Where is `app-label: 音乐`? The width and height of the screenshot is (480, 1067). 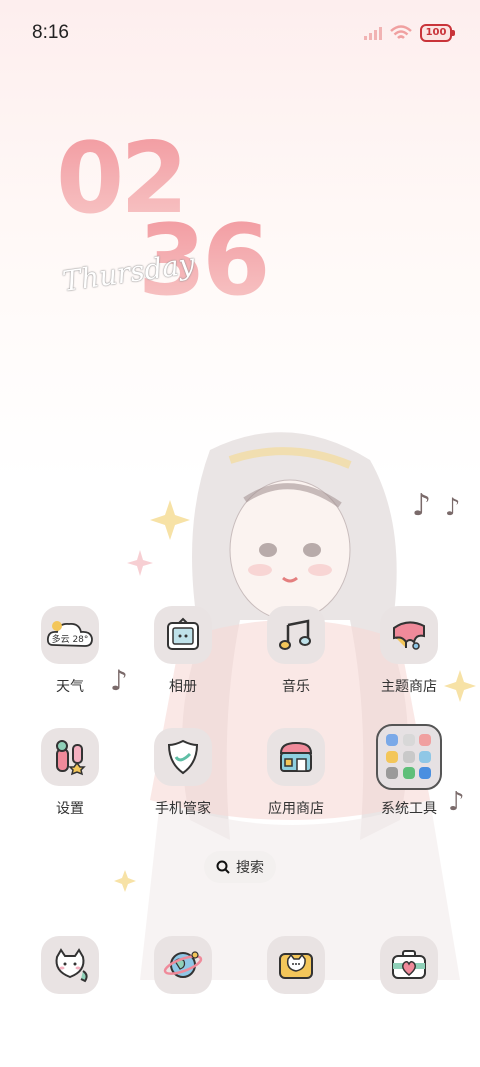 app-label: 音乐 is located at coordinates (296, 687).